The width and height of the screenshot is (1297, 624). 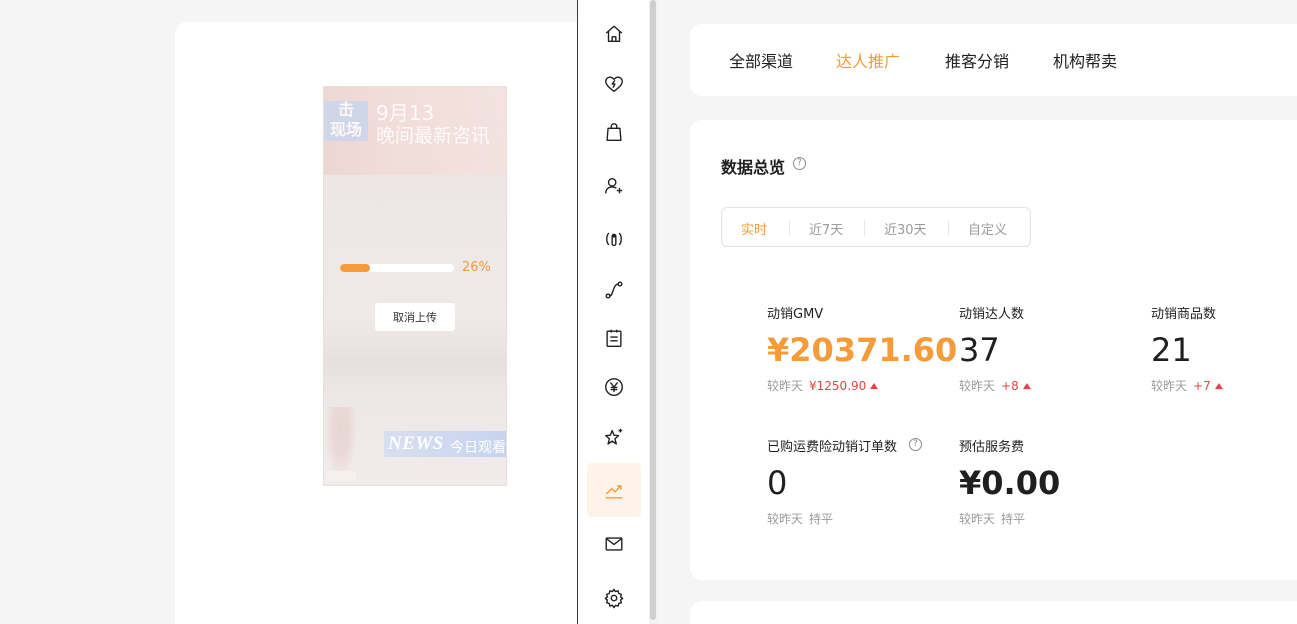 I want to click on video-overlay-headline: 晚间最新咨讯, so click(x=433, y=136).